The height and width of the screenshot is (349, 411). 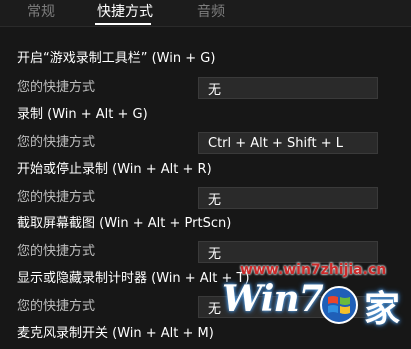 What do you see at coordinates (288, 143) in the screenshot?
I see `shortcut-input-record` at bounding box center [288, 143].